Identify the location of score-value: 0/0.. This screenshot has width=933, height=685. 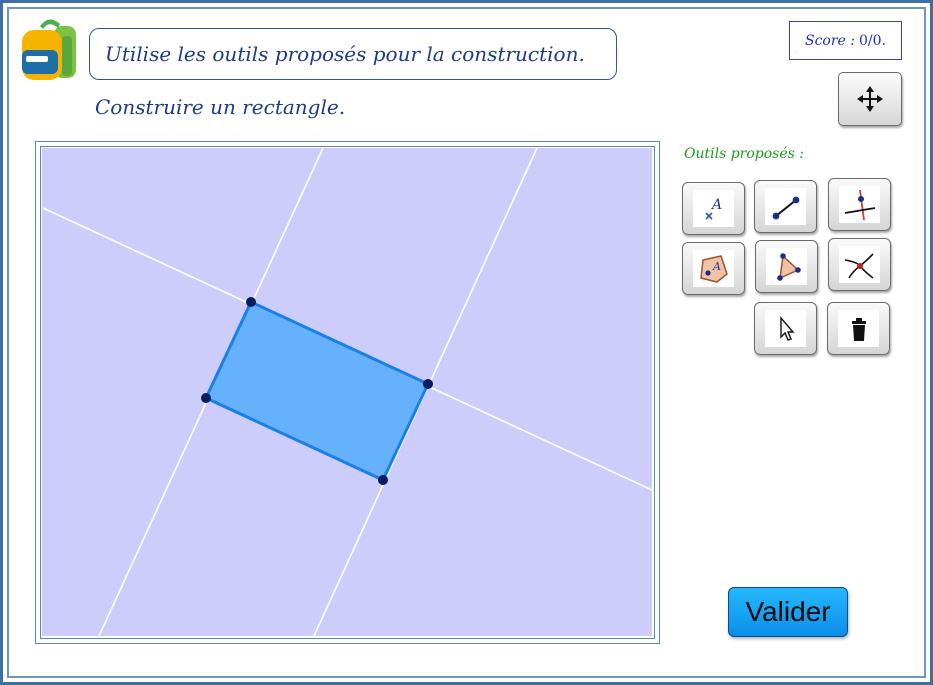
(872, 40).